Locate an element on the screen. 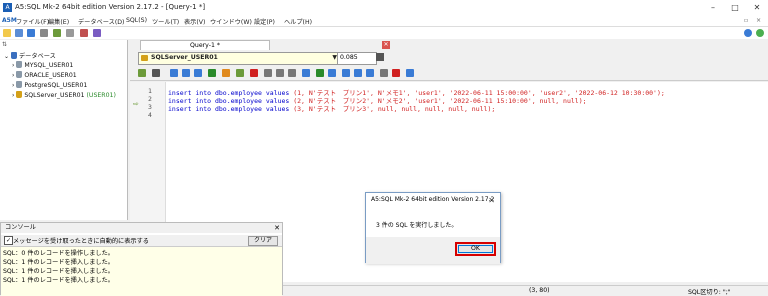 The height and width of the screenshot is (296, 768). cut-icon is located at coordinates (268, 73).